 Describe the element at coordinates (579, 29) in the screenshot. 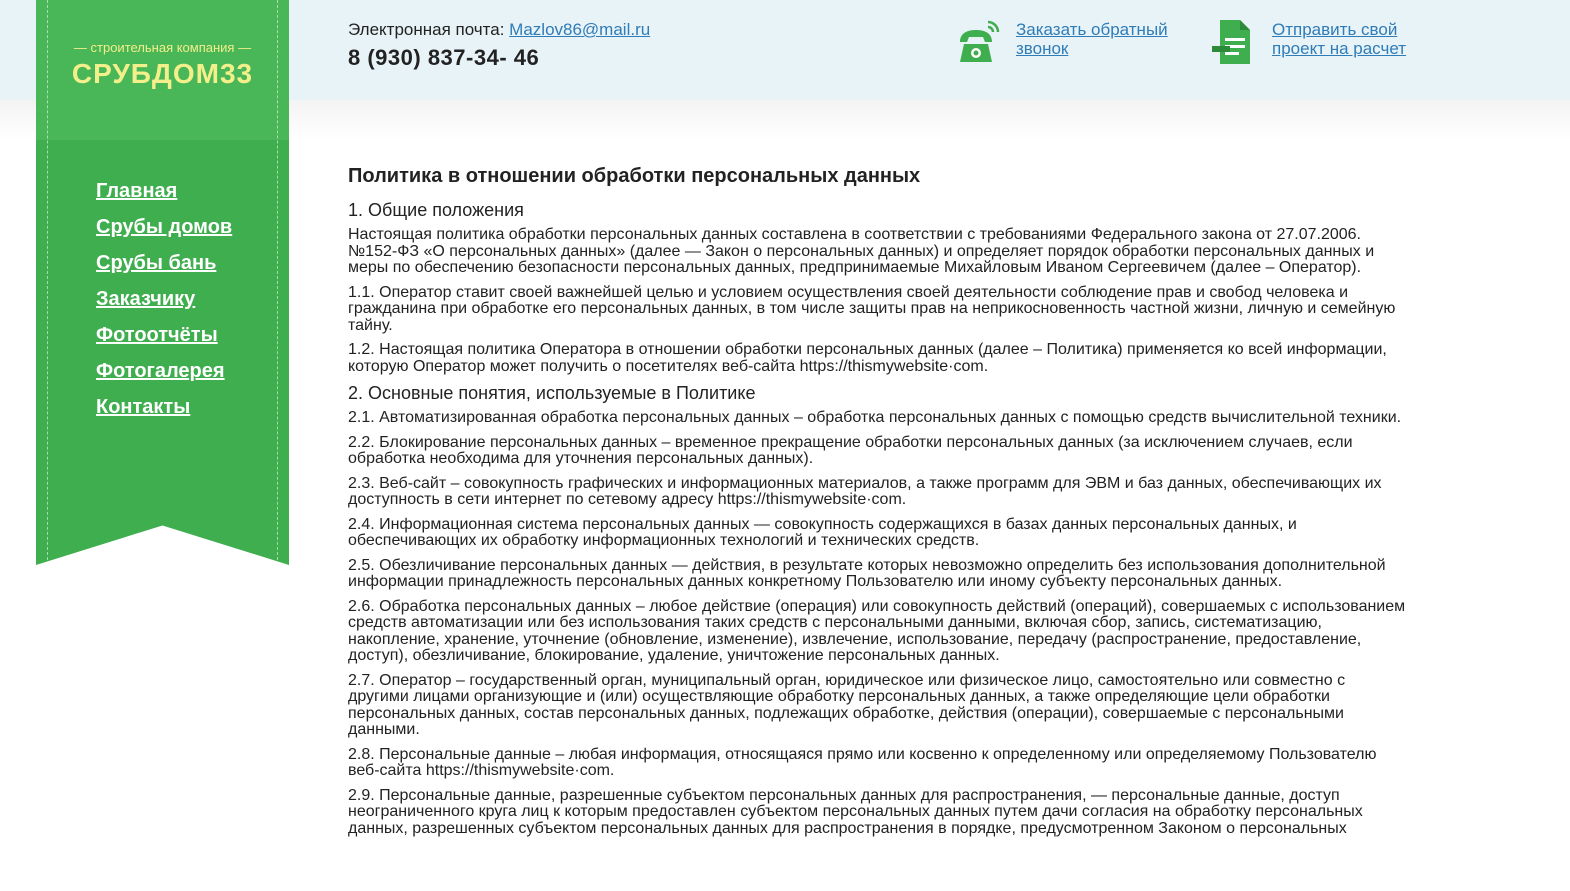

I see `email-link: Mazlov86@mail.ru` at that location.